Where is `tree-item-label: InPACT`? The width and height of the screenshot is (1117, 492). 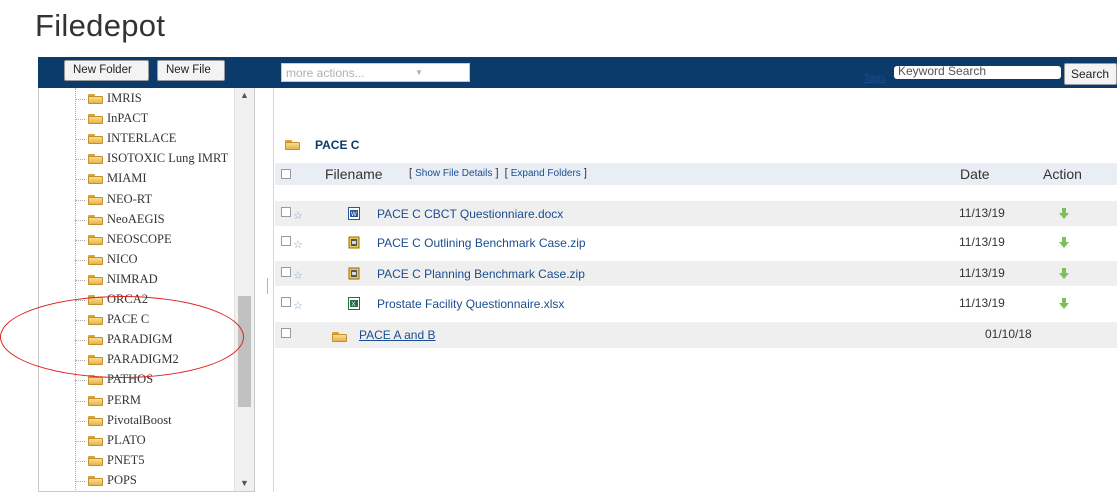 tree-item-label: InPACT is located at coordinates (128, 118).